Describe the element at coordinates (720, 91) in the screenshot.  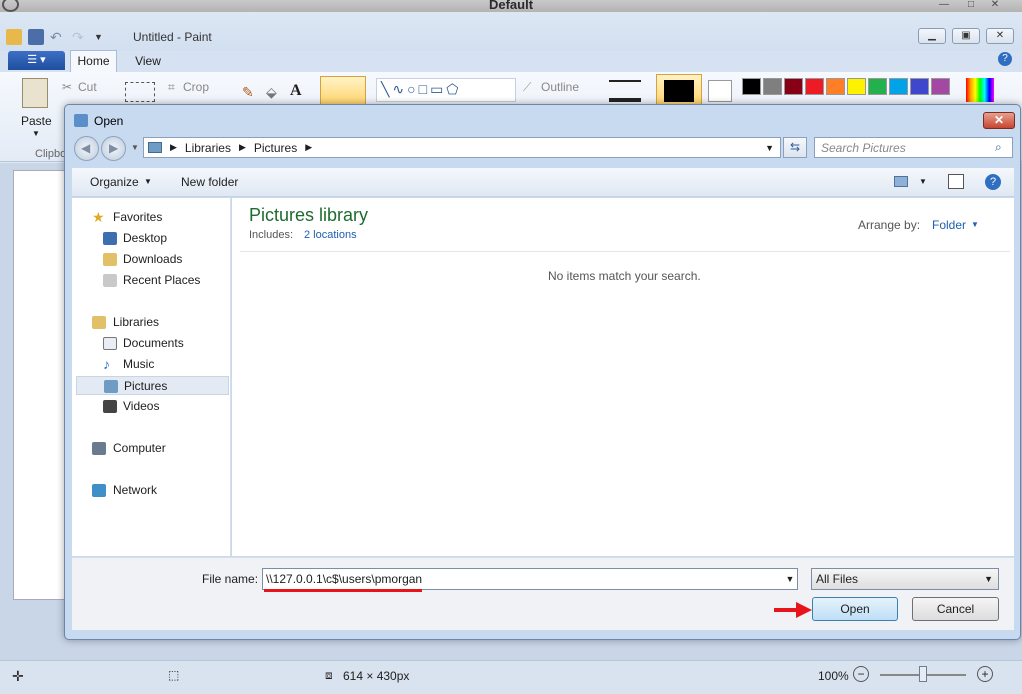
I see `color2-swatch` at that location.